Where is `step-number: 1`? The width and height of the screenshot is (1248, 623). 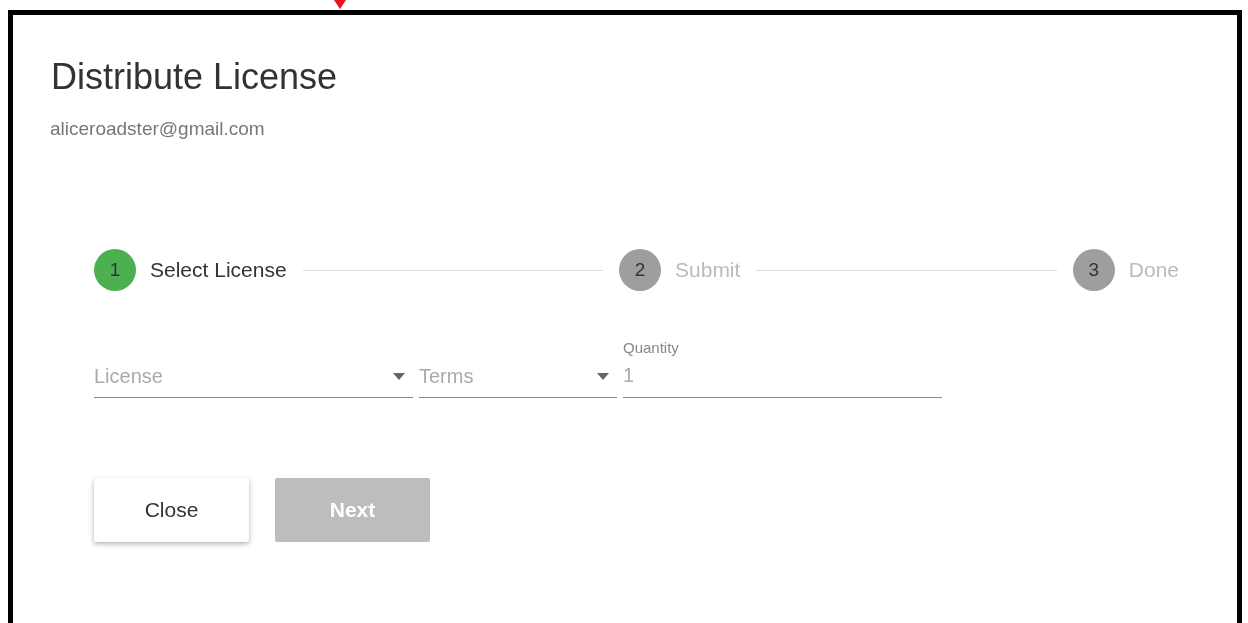 step-number: 1 is located at coordinates (115, 270).